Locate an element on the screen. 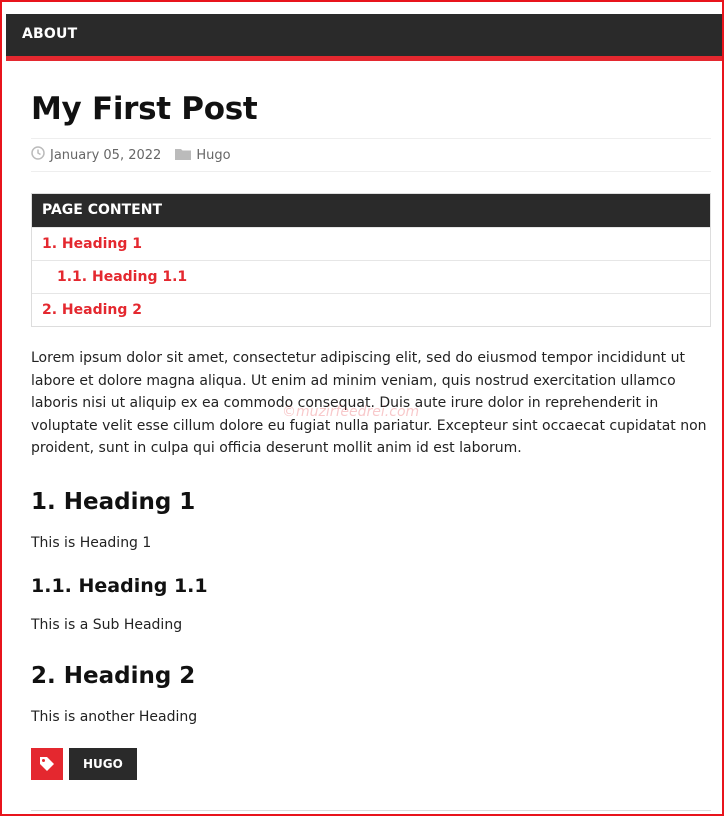  post-date: January 05, 2022 is located at coordinates (96, 155).